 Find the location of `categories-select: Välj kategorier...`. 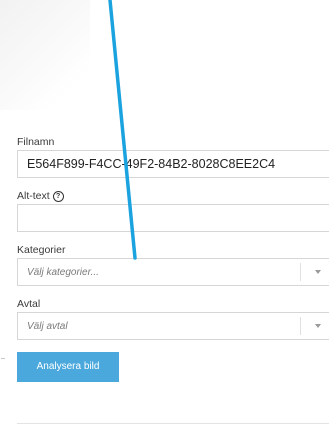

categories-select: Välj kategorier... is located at coordinates (173, 272).